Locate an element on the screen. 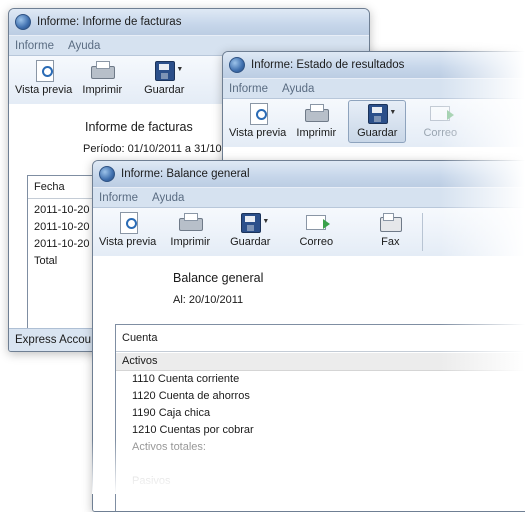 This screenshot has width=525, height=512. table-row: 1190 Caja chica is located at coordinates (320, 413).